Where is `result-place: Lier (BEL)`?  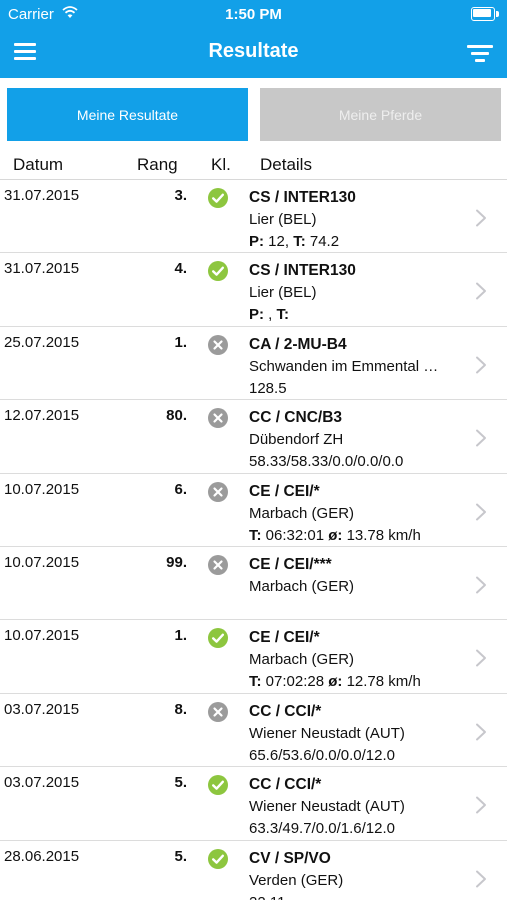
result-place: Lier (BEL) is located at coordinates (283, 293).